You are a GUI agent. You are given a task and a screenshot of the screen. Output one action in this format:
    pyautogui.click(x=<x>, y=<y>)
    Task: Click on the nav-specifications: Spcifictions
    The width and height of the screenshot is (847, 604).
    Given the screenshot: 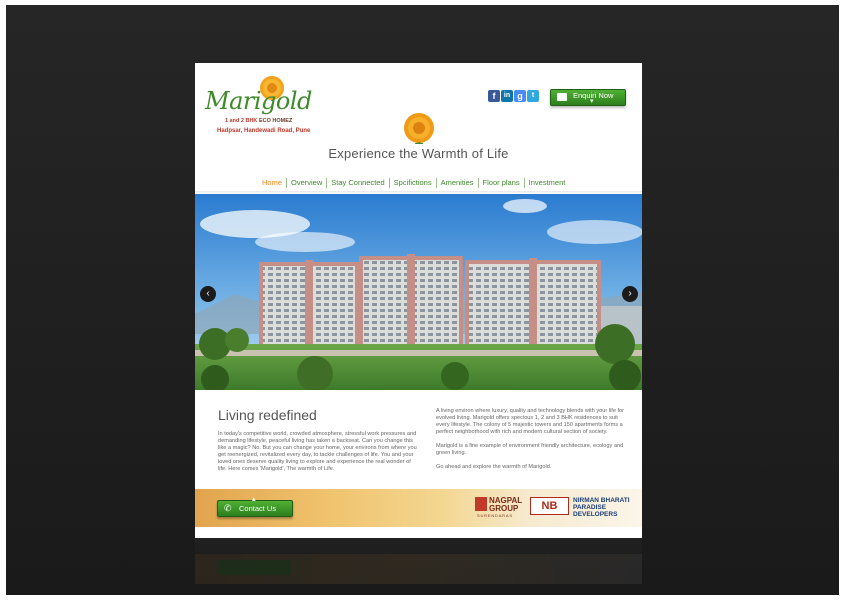 What is the action you would take?
    pyautogui.click(x=412, y=183)
    